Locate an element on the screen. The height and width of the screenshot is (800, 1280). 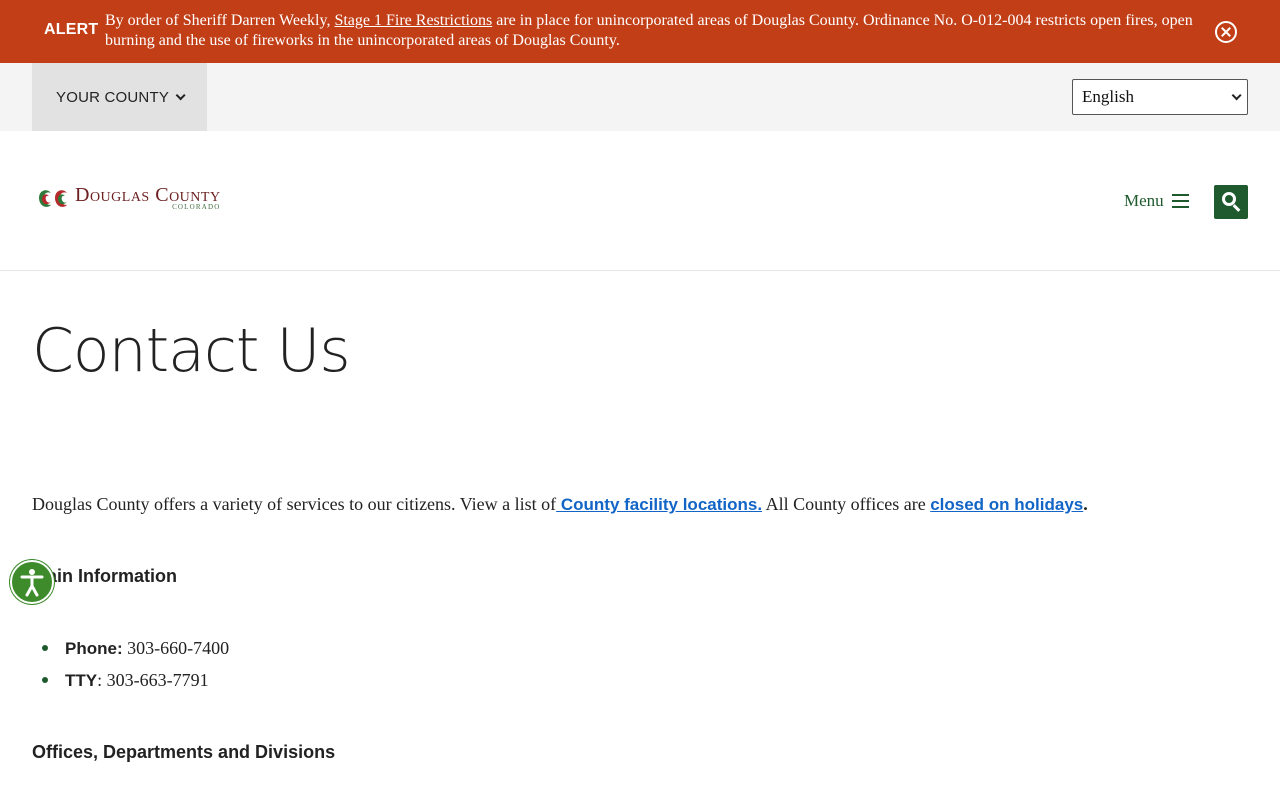
page-title: Contact Us is located at coordinates (191, 351).